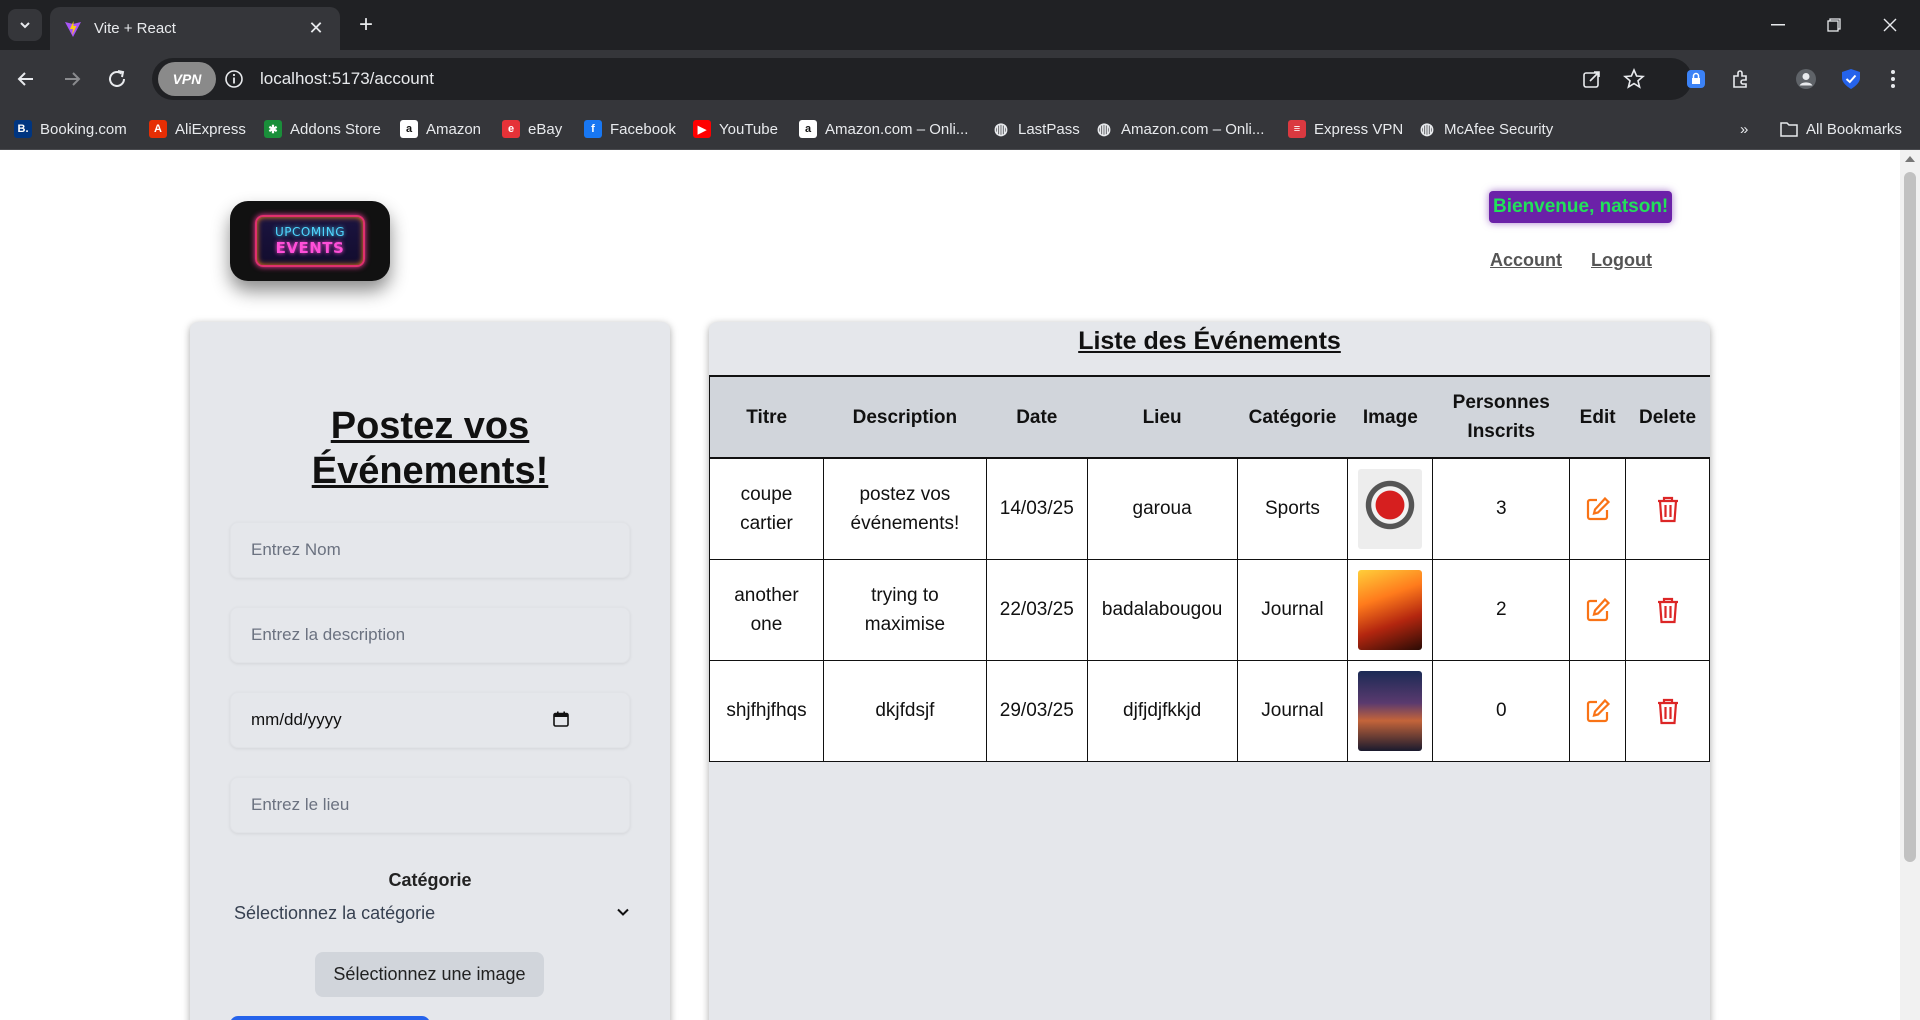  I want to click on account-link: Account, so click(1526, 260).